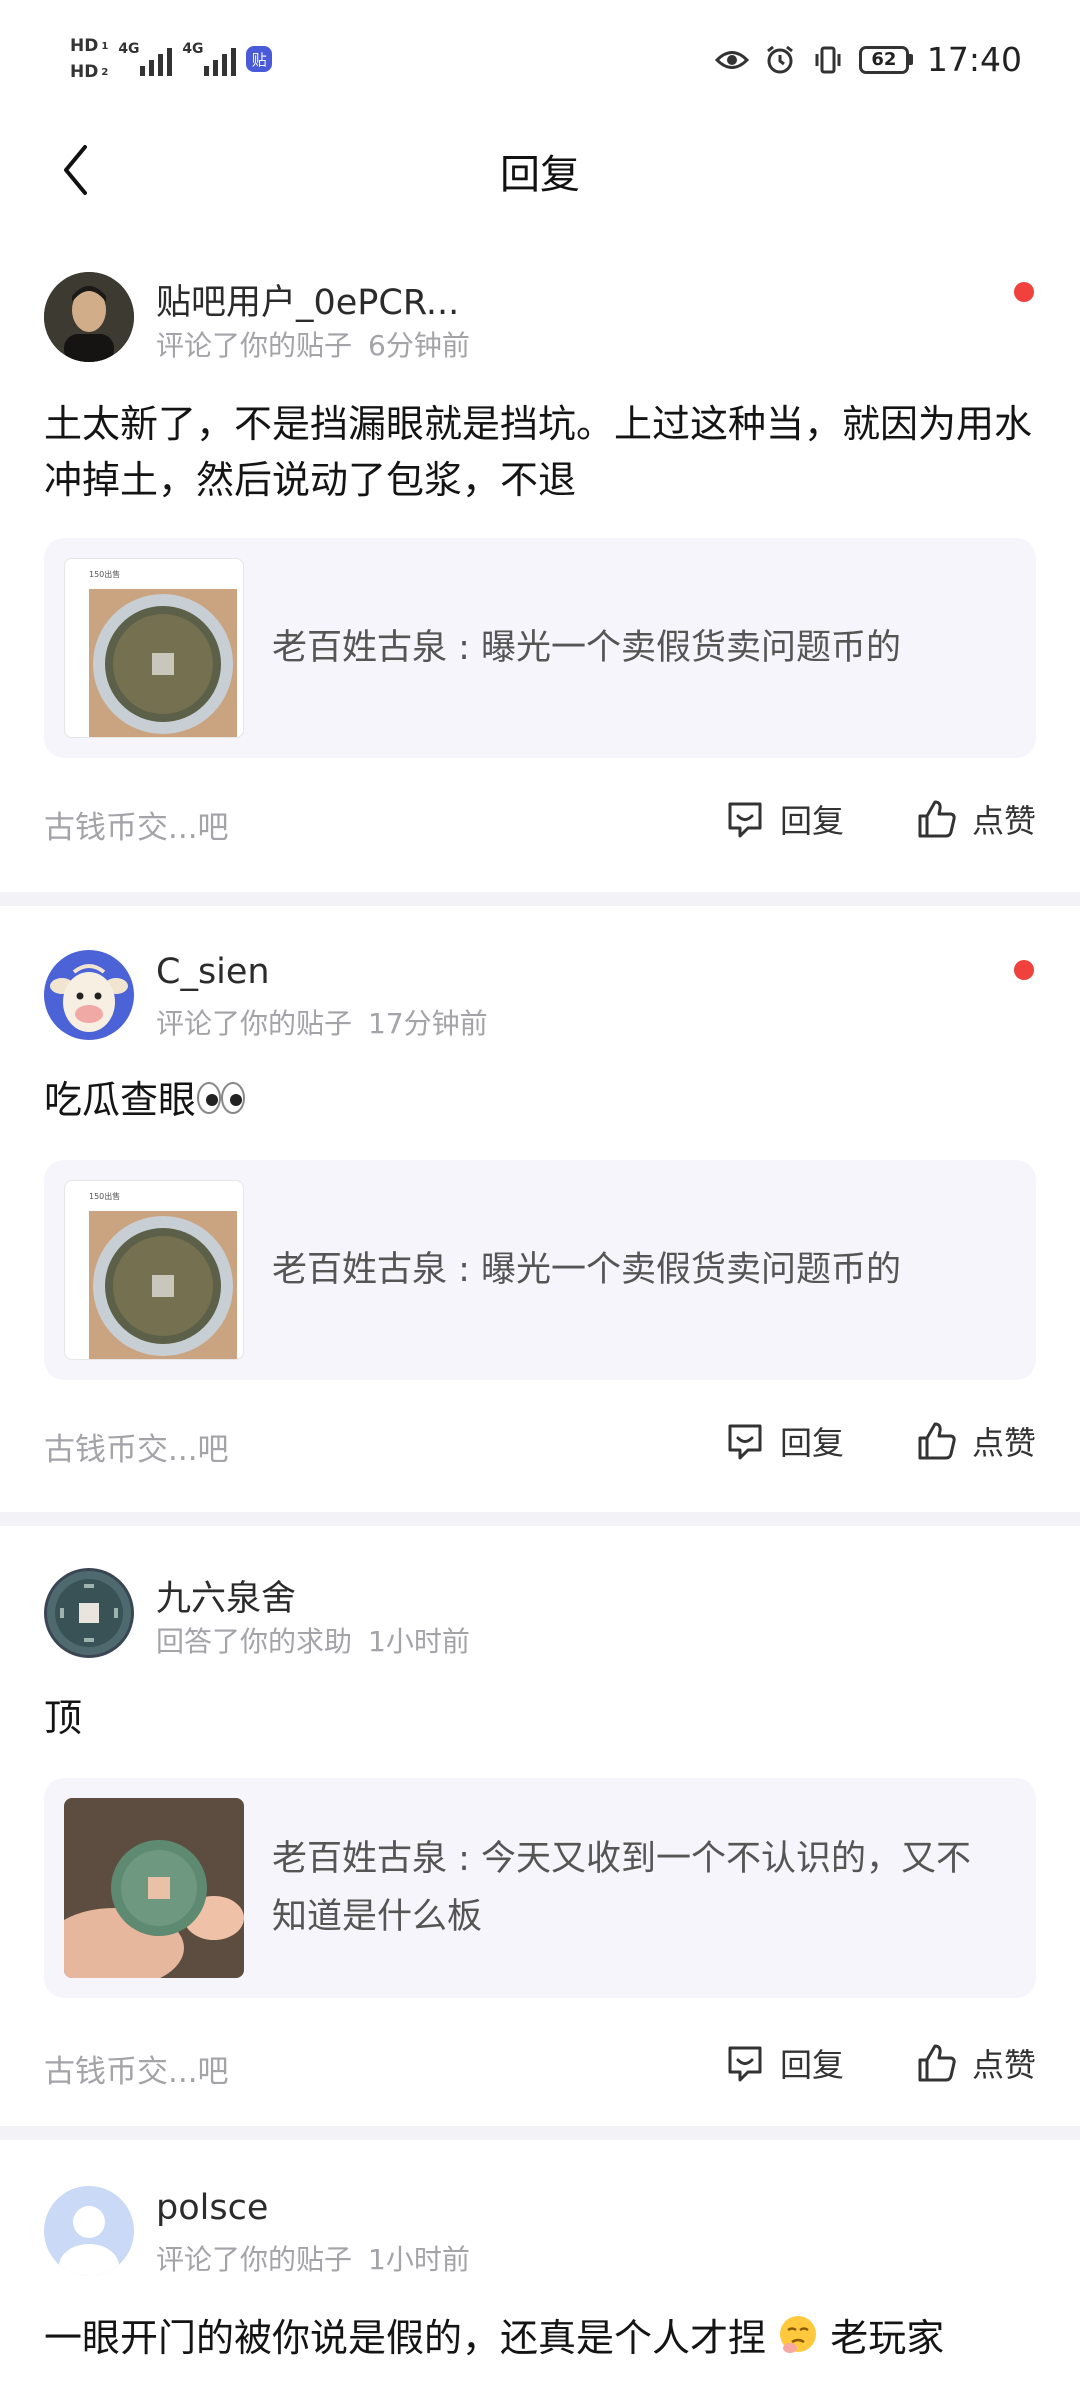 This screenshot has height=2388, width=1080. Describe the element at coordinates (89, 72) in the screenshot. I see `hd-indicator-2: HD 2` at that location.